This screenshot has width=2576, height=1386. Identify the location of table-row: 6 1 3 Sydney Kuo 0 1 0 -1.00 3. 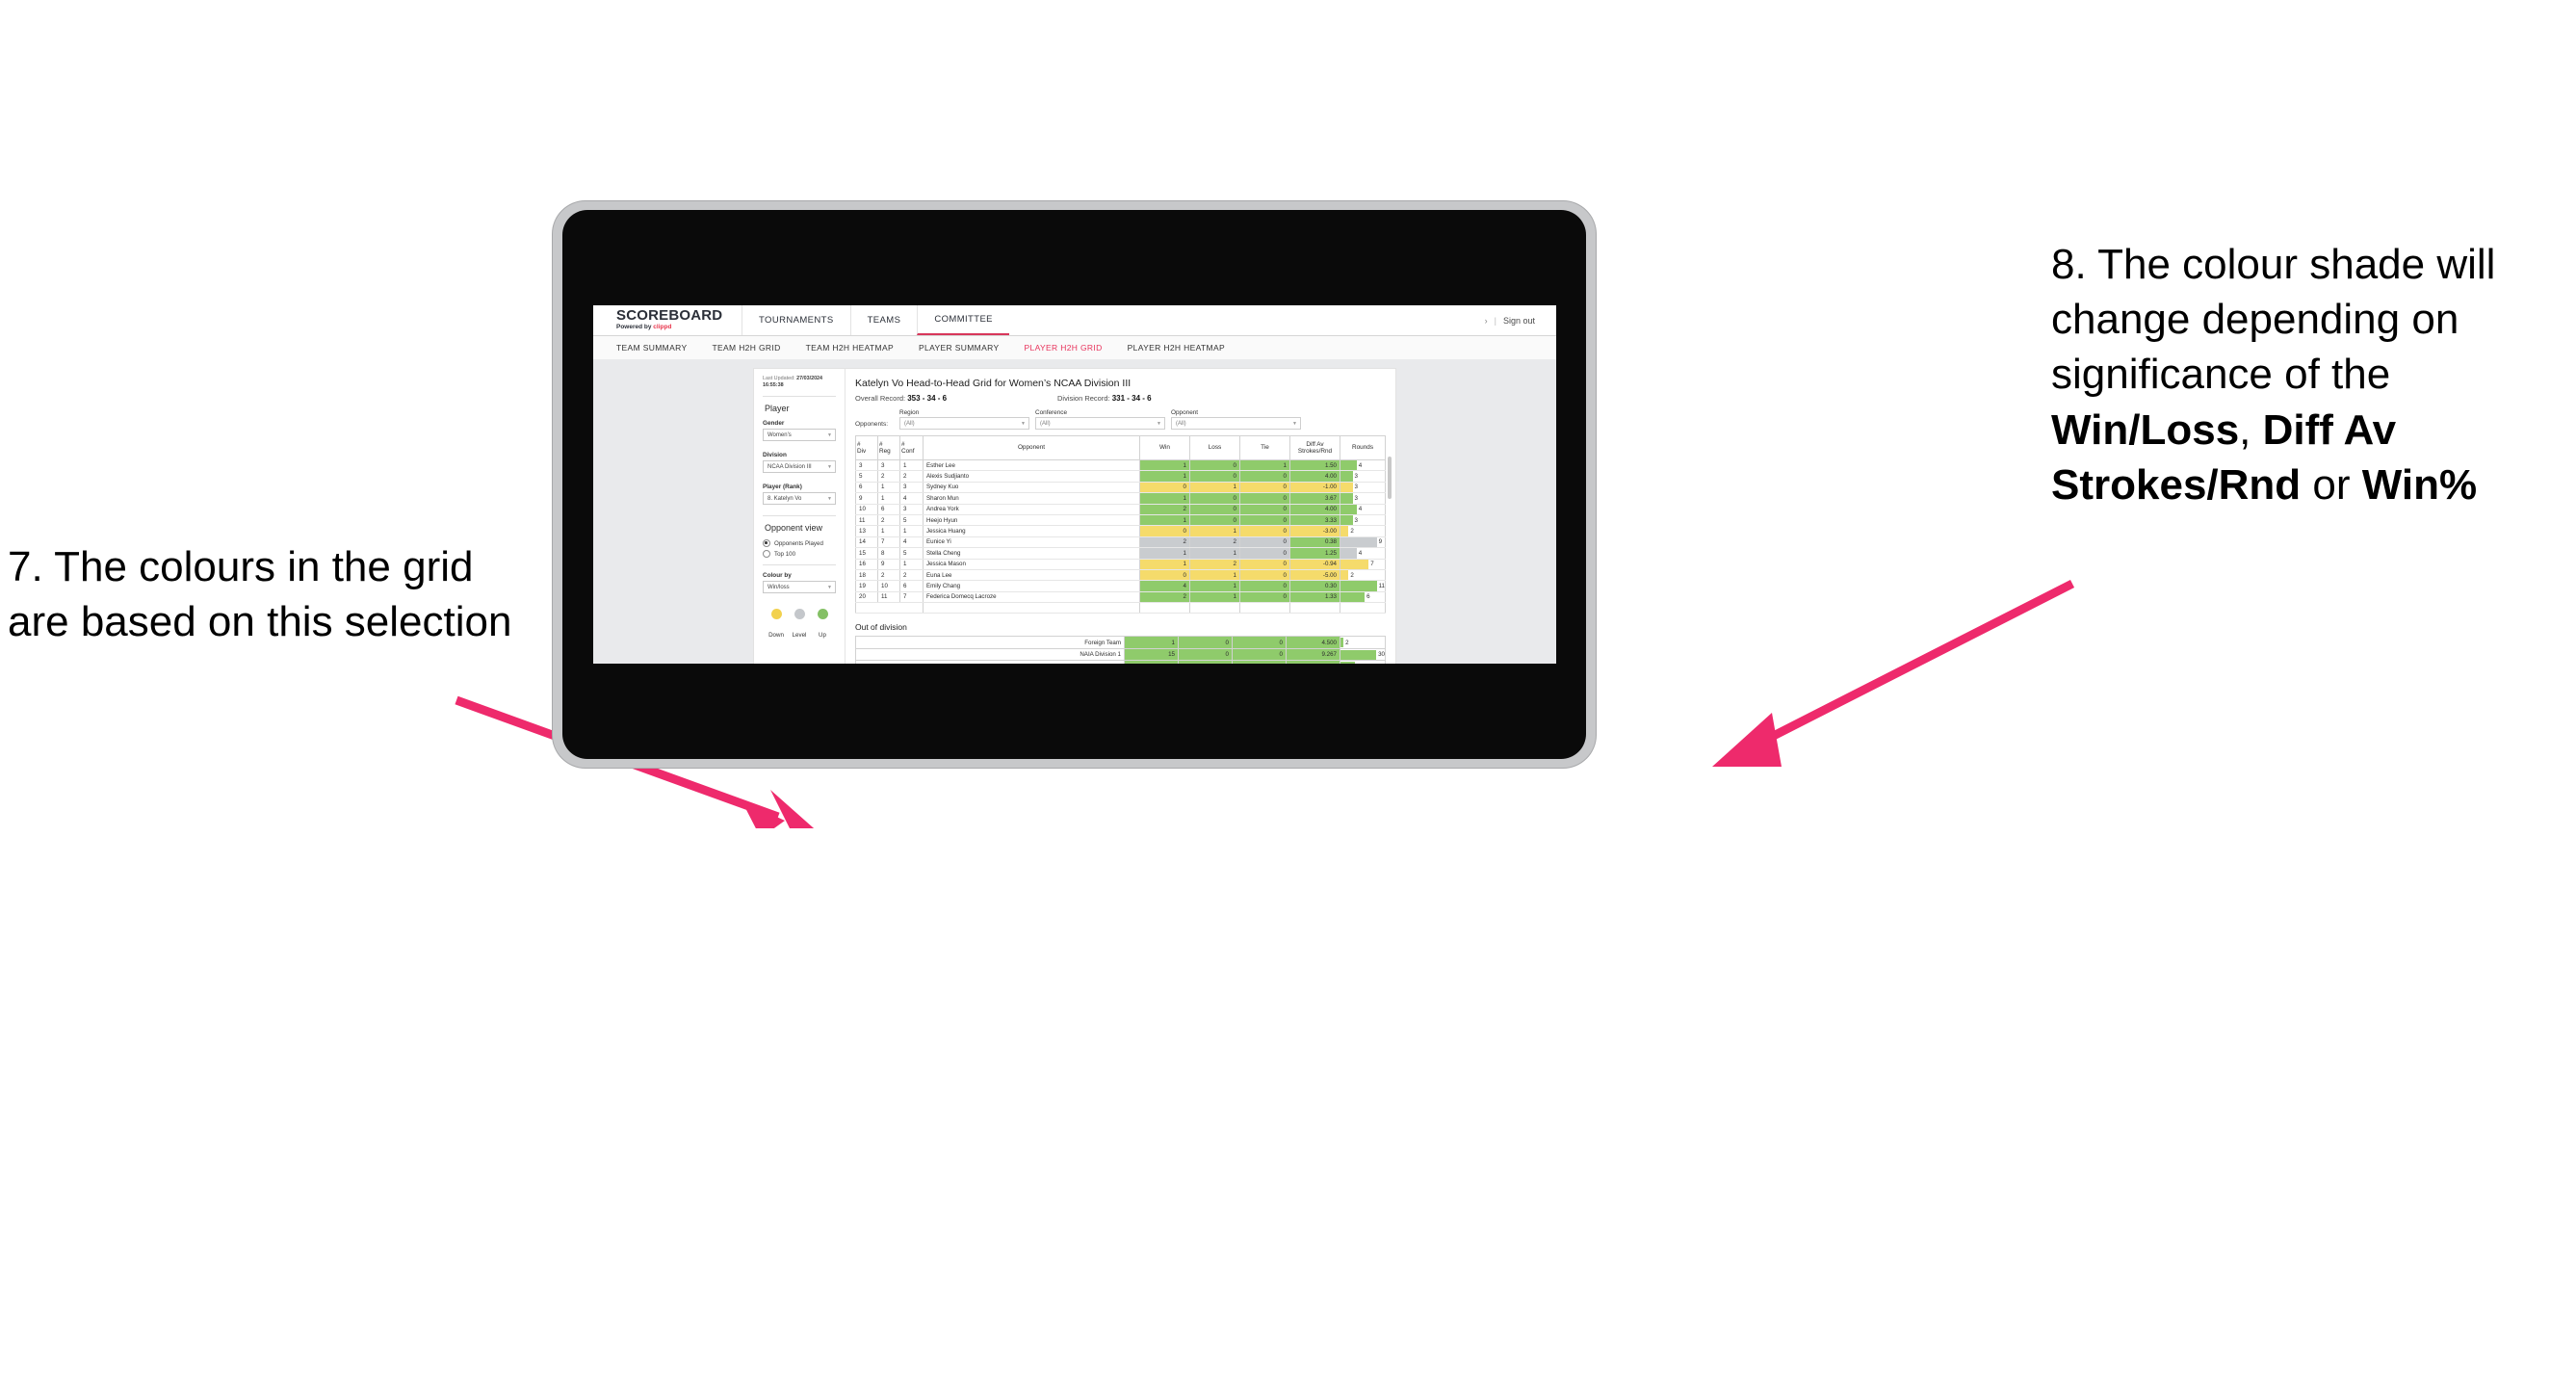
(1120, 488).